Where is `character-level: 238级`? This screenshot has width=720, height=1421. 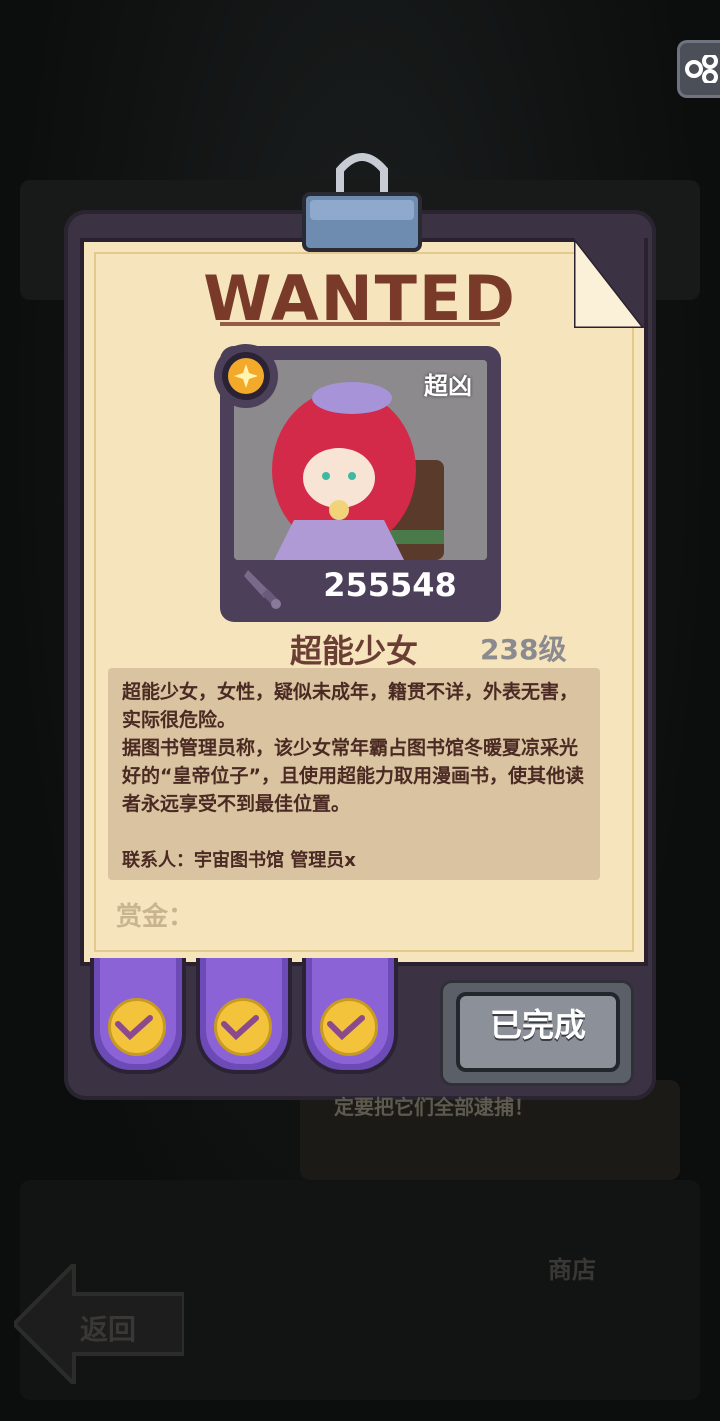
character-level: 238级 is located at coordinates (523, 649).